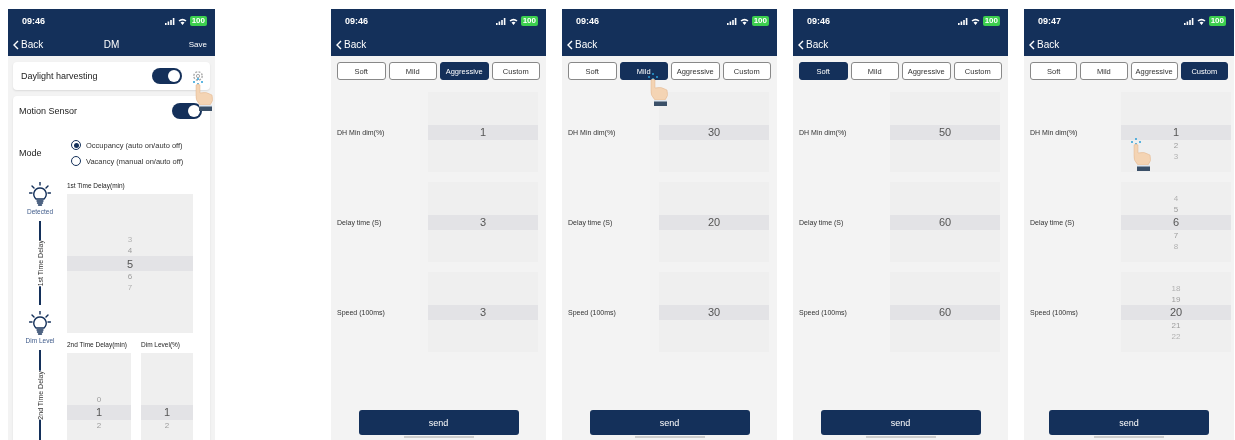 This screenshot has height=440, width=1235. Describe the element at coordinates (111, 44) in the screenshot. I see `screen-title: DM` at that location.